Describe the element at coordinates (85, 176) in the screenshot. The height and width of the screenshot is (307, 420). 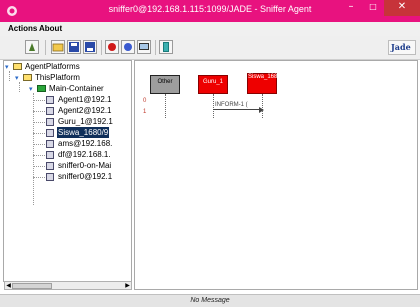
I see `agent-label: sniffer0@192.1` at that location.